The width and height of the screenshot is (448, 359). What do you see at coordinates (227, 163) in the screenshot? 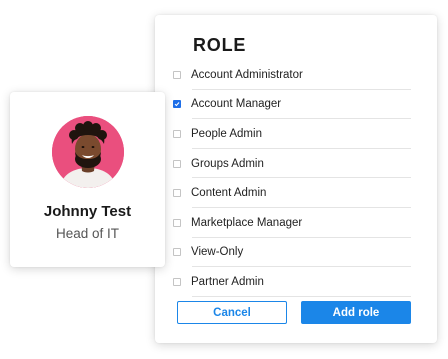
I see `role-option-label: Groups Admin` at bounding box center [227, 163].